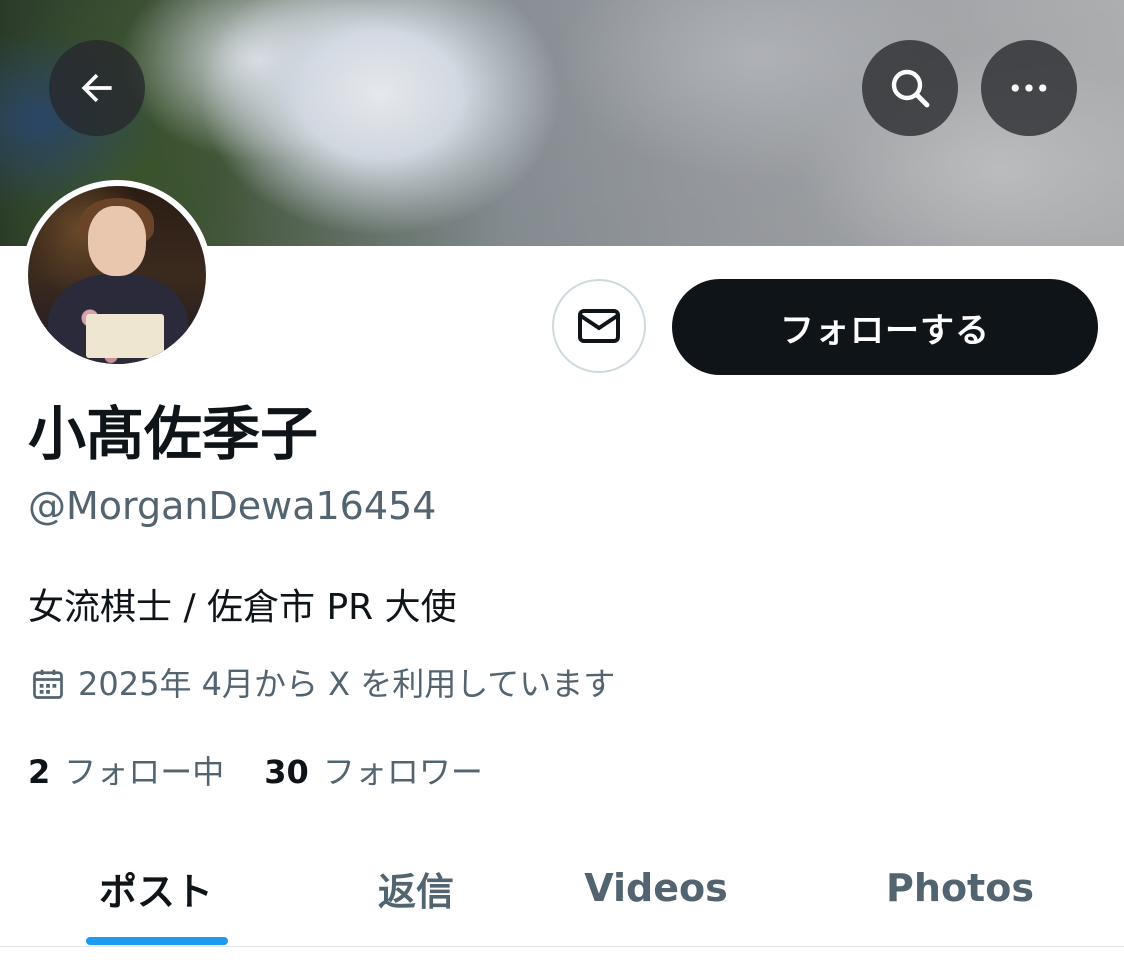 The height and width of the screenshot is (967, 1124). What do you see at coordinates (347, 684) in the screenshot?
I see `join-date-text: 2025年 4月から X を利用しています` at bounding box center [347, 684].